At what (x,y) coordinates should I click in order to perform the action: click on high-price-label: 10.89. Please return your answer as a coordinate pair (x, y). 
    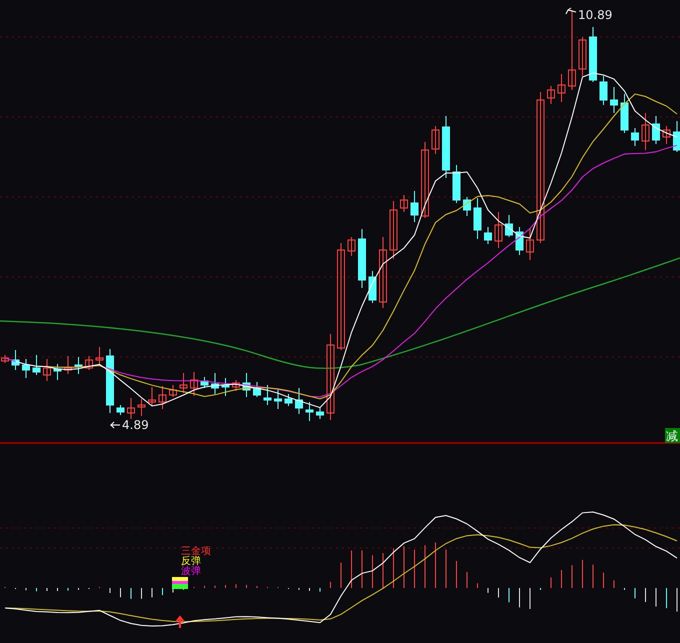
    Looking at the image, I should click on (595, 15).